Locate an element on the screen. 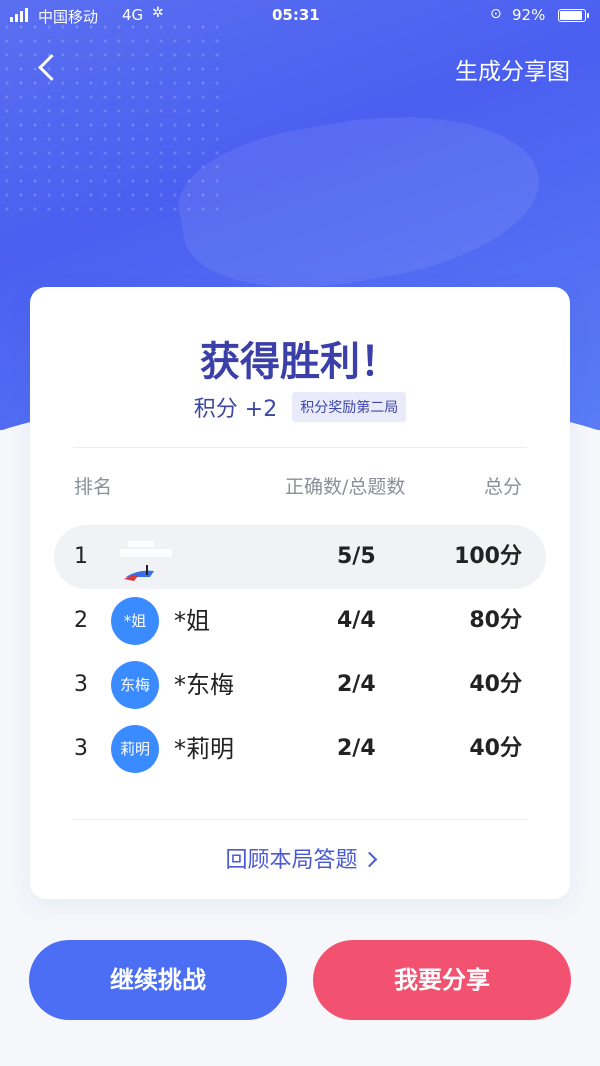 The image size is (600, 1066). network-type: 4G is located at coordinates (133, 15).